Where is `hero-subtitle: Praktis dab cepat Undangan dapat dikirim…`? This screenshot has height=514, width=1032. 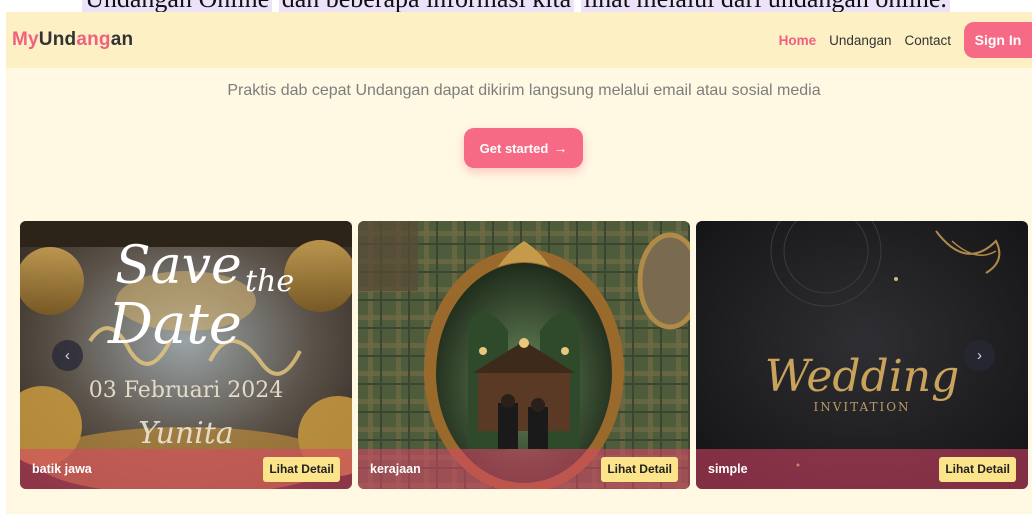
hero-subtitle: Praktis dab cepat Undangan dapat dikirim… is located at coordinates (524, 90).